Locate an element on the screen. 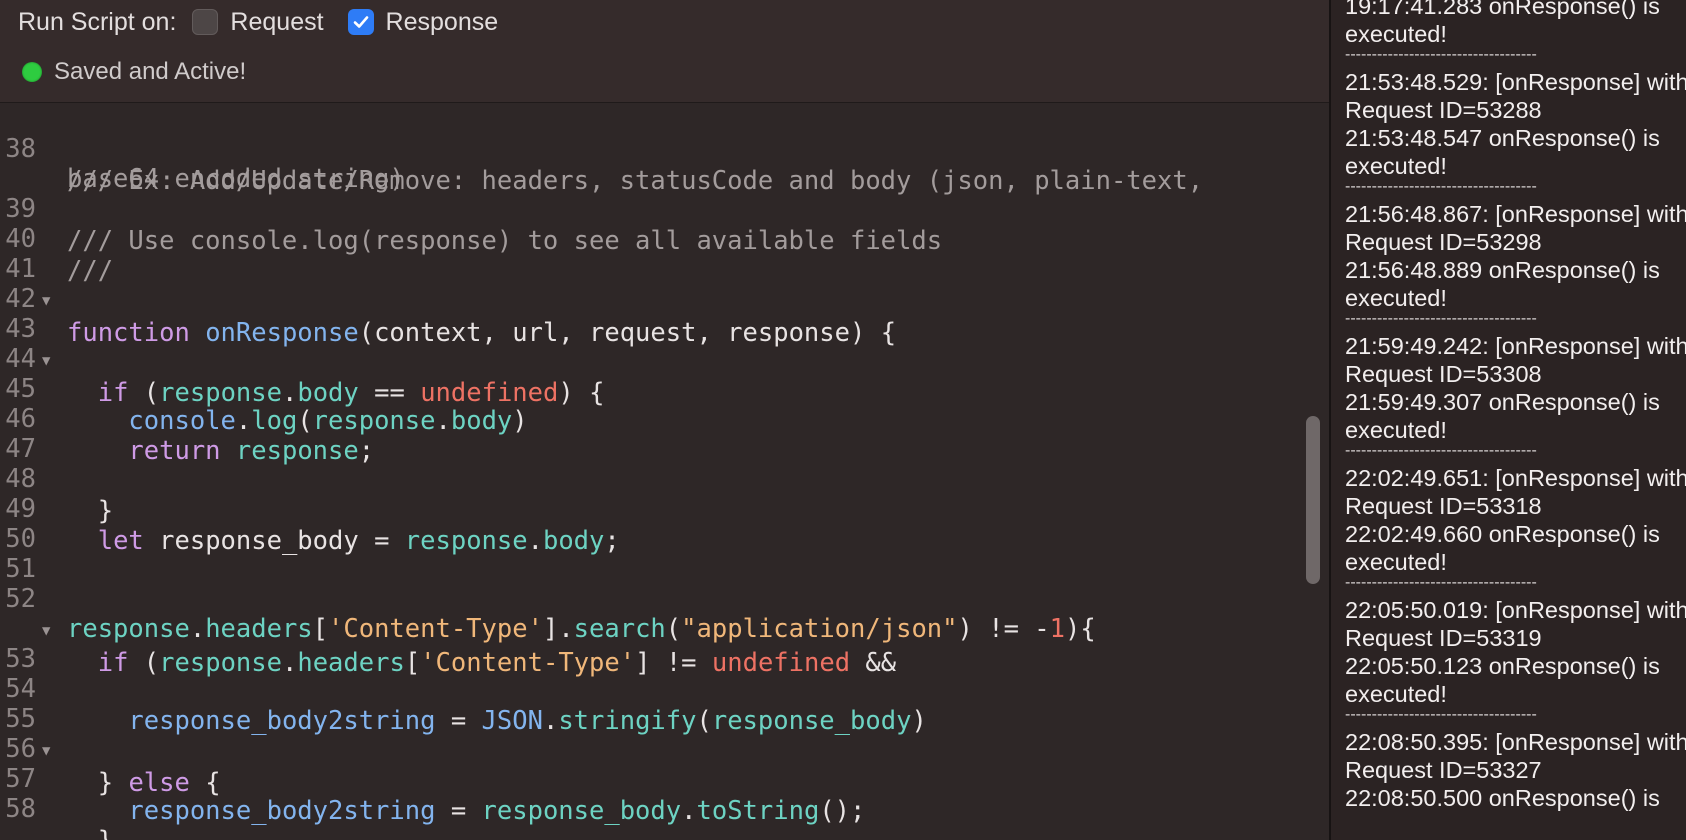 This screenshot has width=1686, height=840. code-line: 55 ▼ } else { is located at coordinates (110, 734).